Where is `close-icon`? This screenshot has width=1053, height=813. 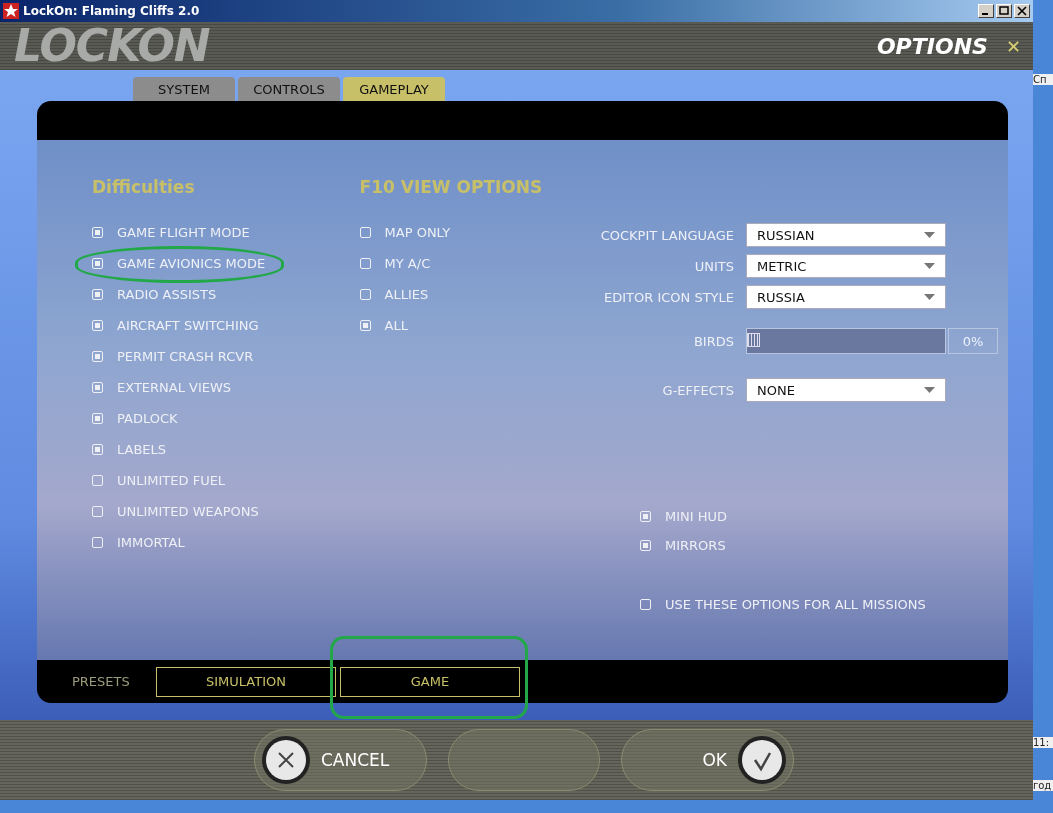
close-icon is located at coordinates (1022, 11).